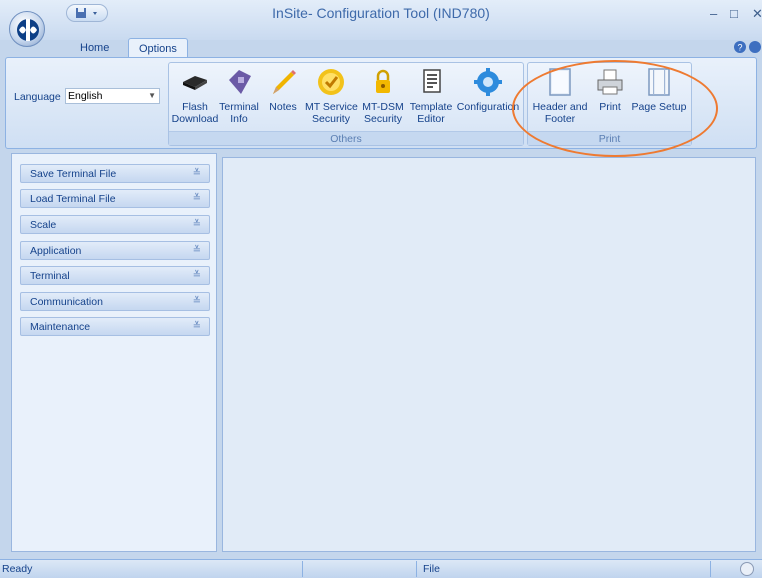 The height and width of the screenshot is (578, 762). I want to click on terminal-info-button: Terminal Info, so click(239, 95).